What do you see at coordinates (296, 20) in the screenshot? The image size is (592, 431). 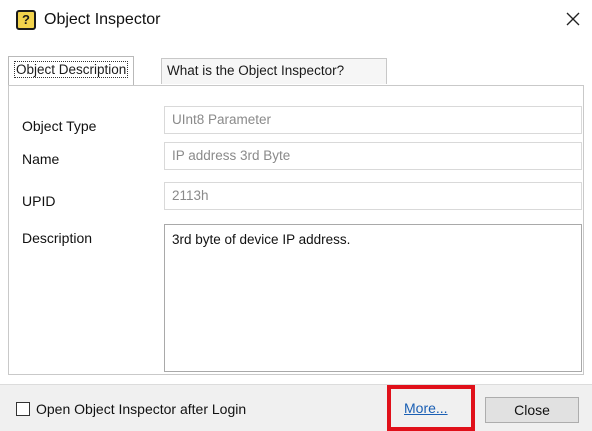 I see `title-bar: ? Object Inspector` at bounding box center [296, 20].